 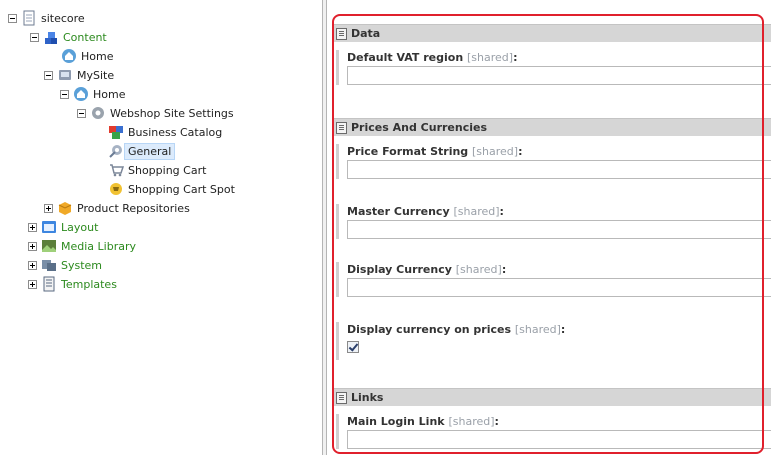 I want to click on field-label-text: Main Login Link, so click(x=396, y=421).